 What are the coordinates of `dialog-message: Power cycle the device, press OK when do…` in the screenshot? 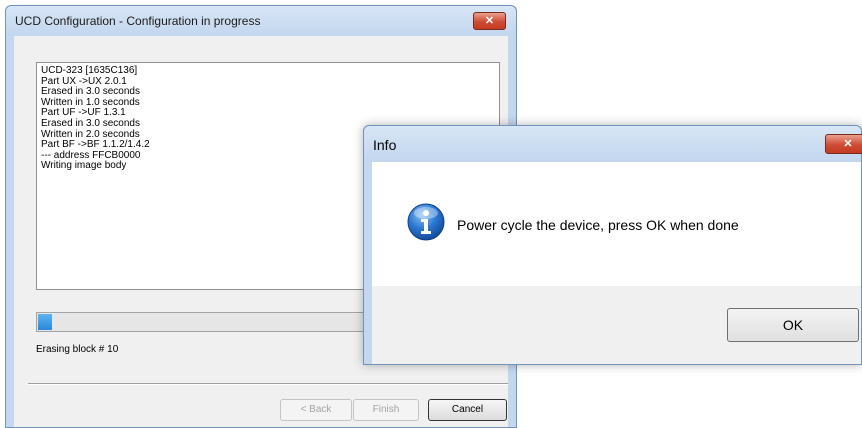 It's located at (598, 225).